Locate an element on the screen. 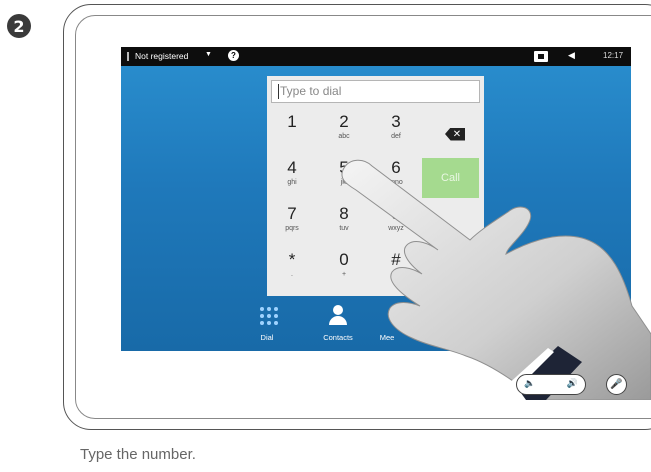 The height and width of the screenshot is (472, 651). dial-key-digit: 8 is located at coordinates (344, 213).